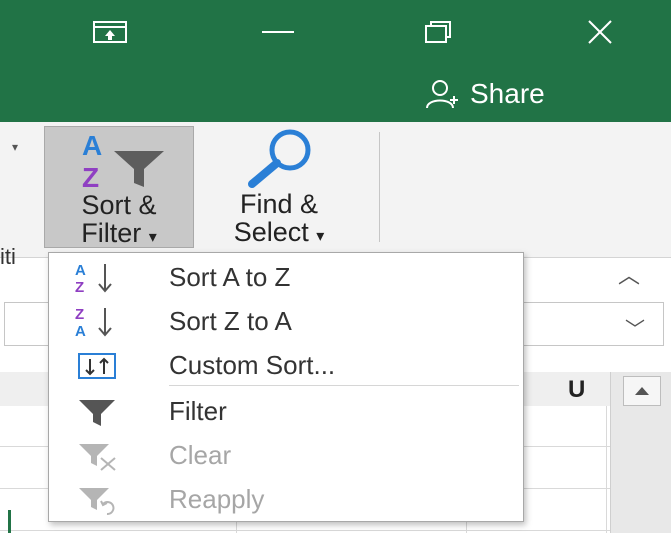  I want to click on filter-funnel-icon, so click(97, 411).